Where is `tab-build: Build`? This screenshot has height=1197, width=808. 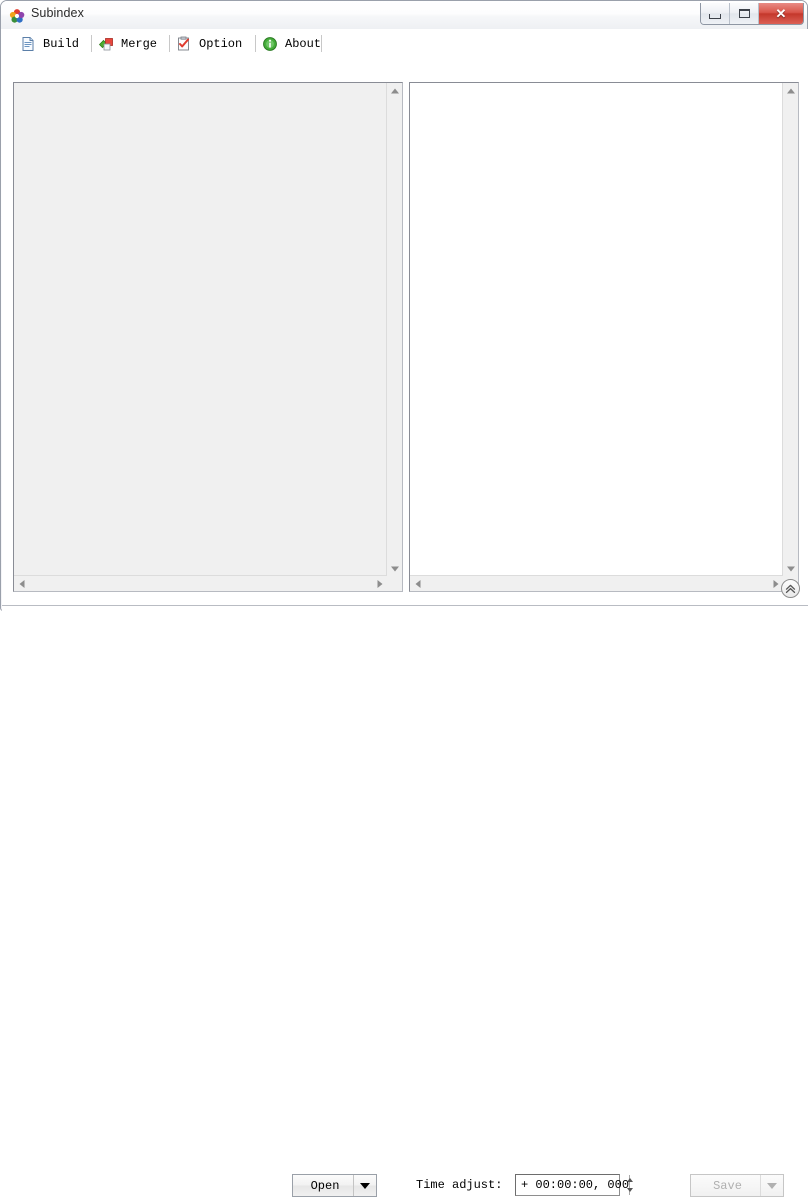
tab-build: Build is located at coordinates (53, 43).